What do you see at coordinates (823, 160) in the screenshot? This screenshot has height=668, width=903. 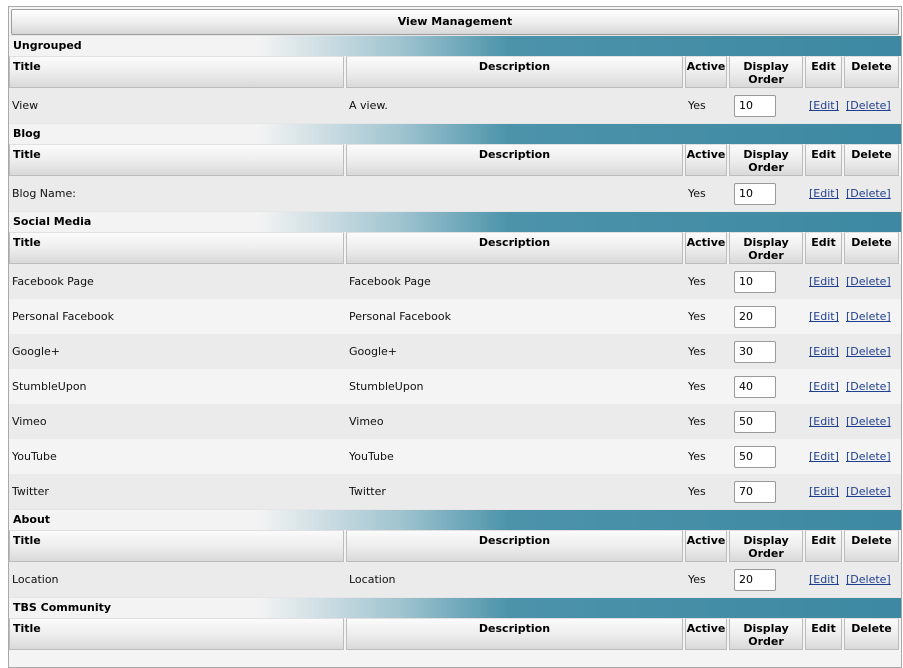 I see `edit-column-header: Edit` at bounding box center [823, 160].